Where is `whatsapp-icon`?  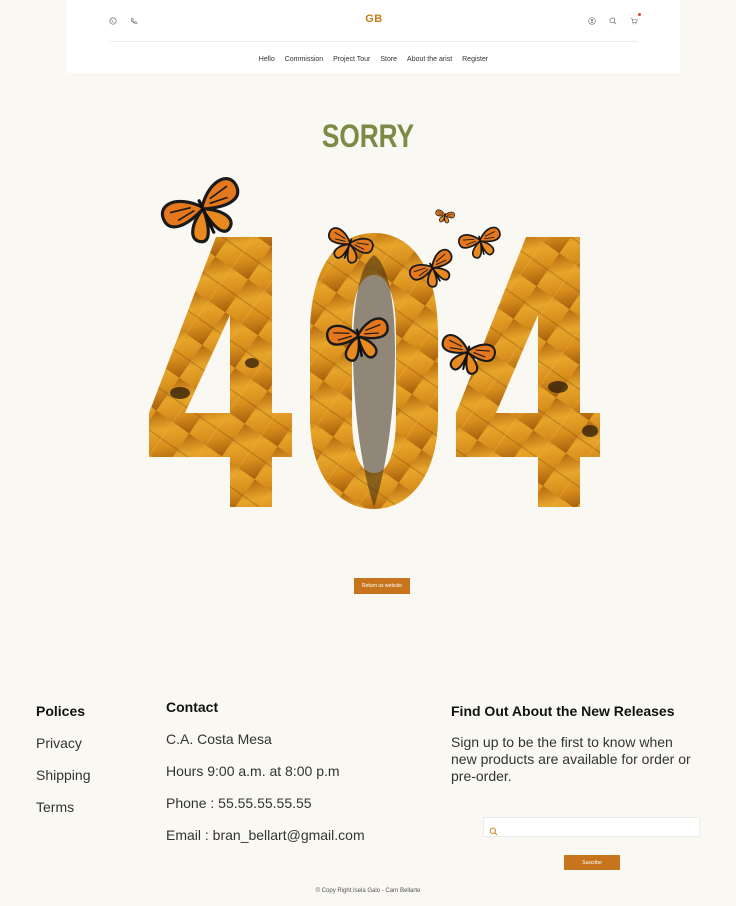 whatsapp-icon is located at coordinates (113, 21).